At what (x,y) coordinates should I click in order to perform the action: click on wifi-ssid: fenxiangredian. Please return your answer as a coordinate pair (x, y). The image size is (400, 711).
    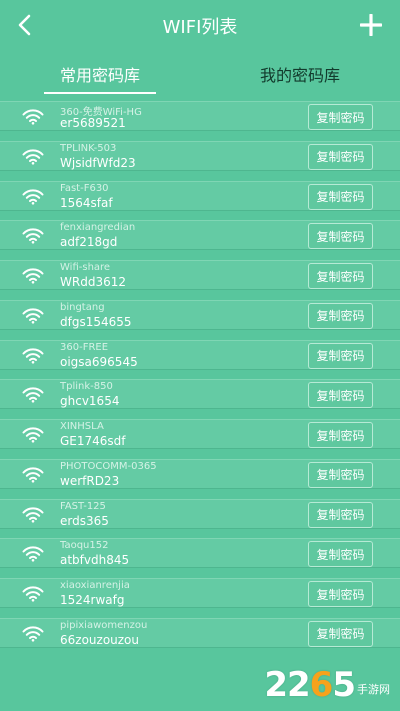
    Looking at the image, I should click on (98, 228).